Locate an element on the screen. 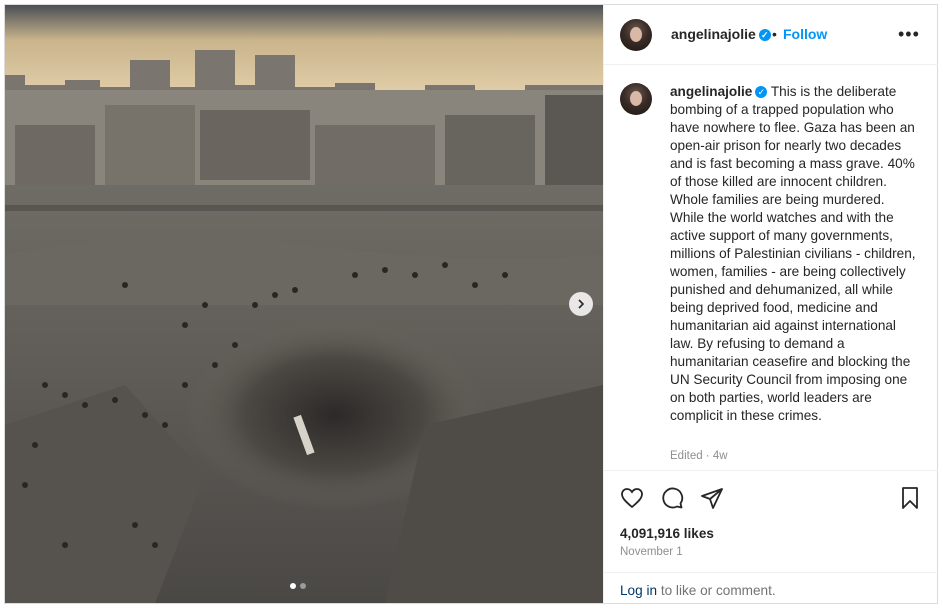 The image size is (943, 610). chevron-right-icon is located at coordinates (581, 304).